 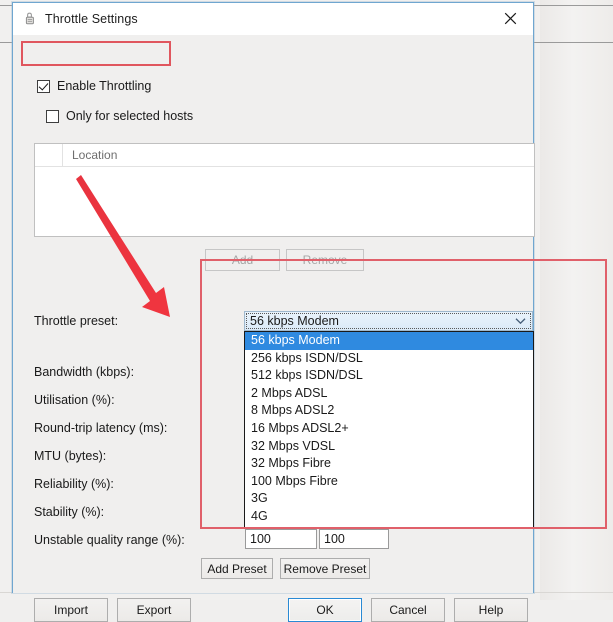 What do you see at coordinates (49, 155) in the screenshot?
I see `hosts-list-column-checkbox` at bounding box center [49, 155].